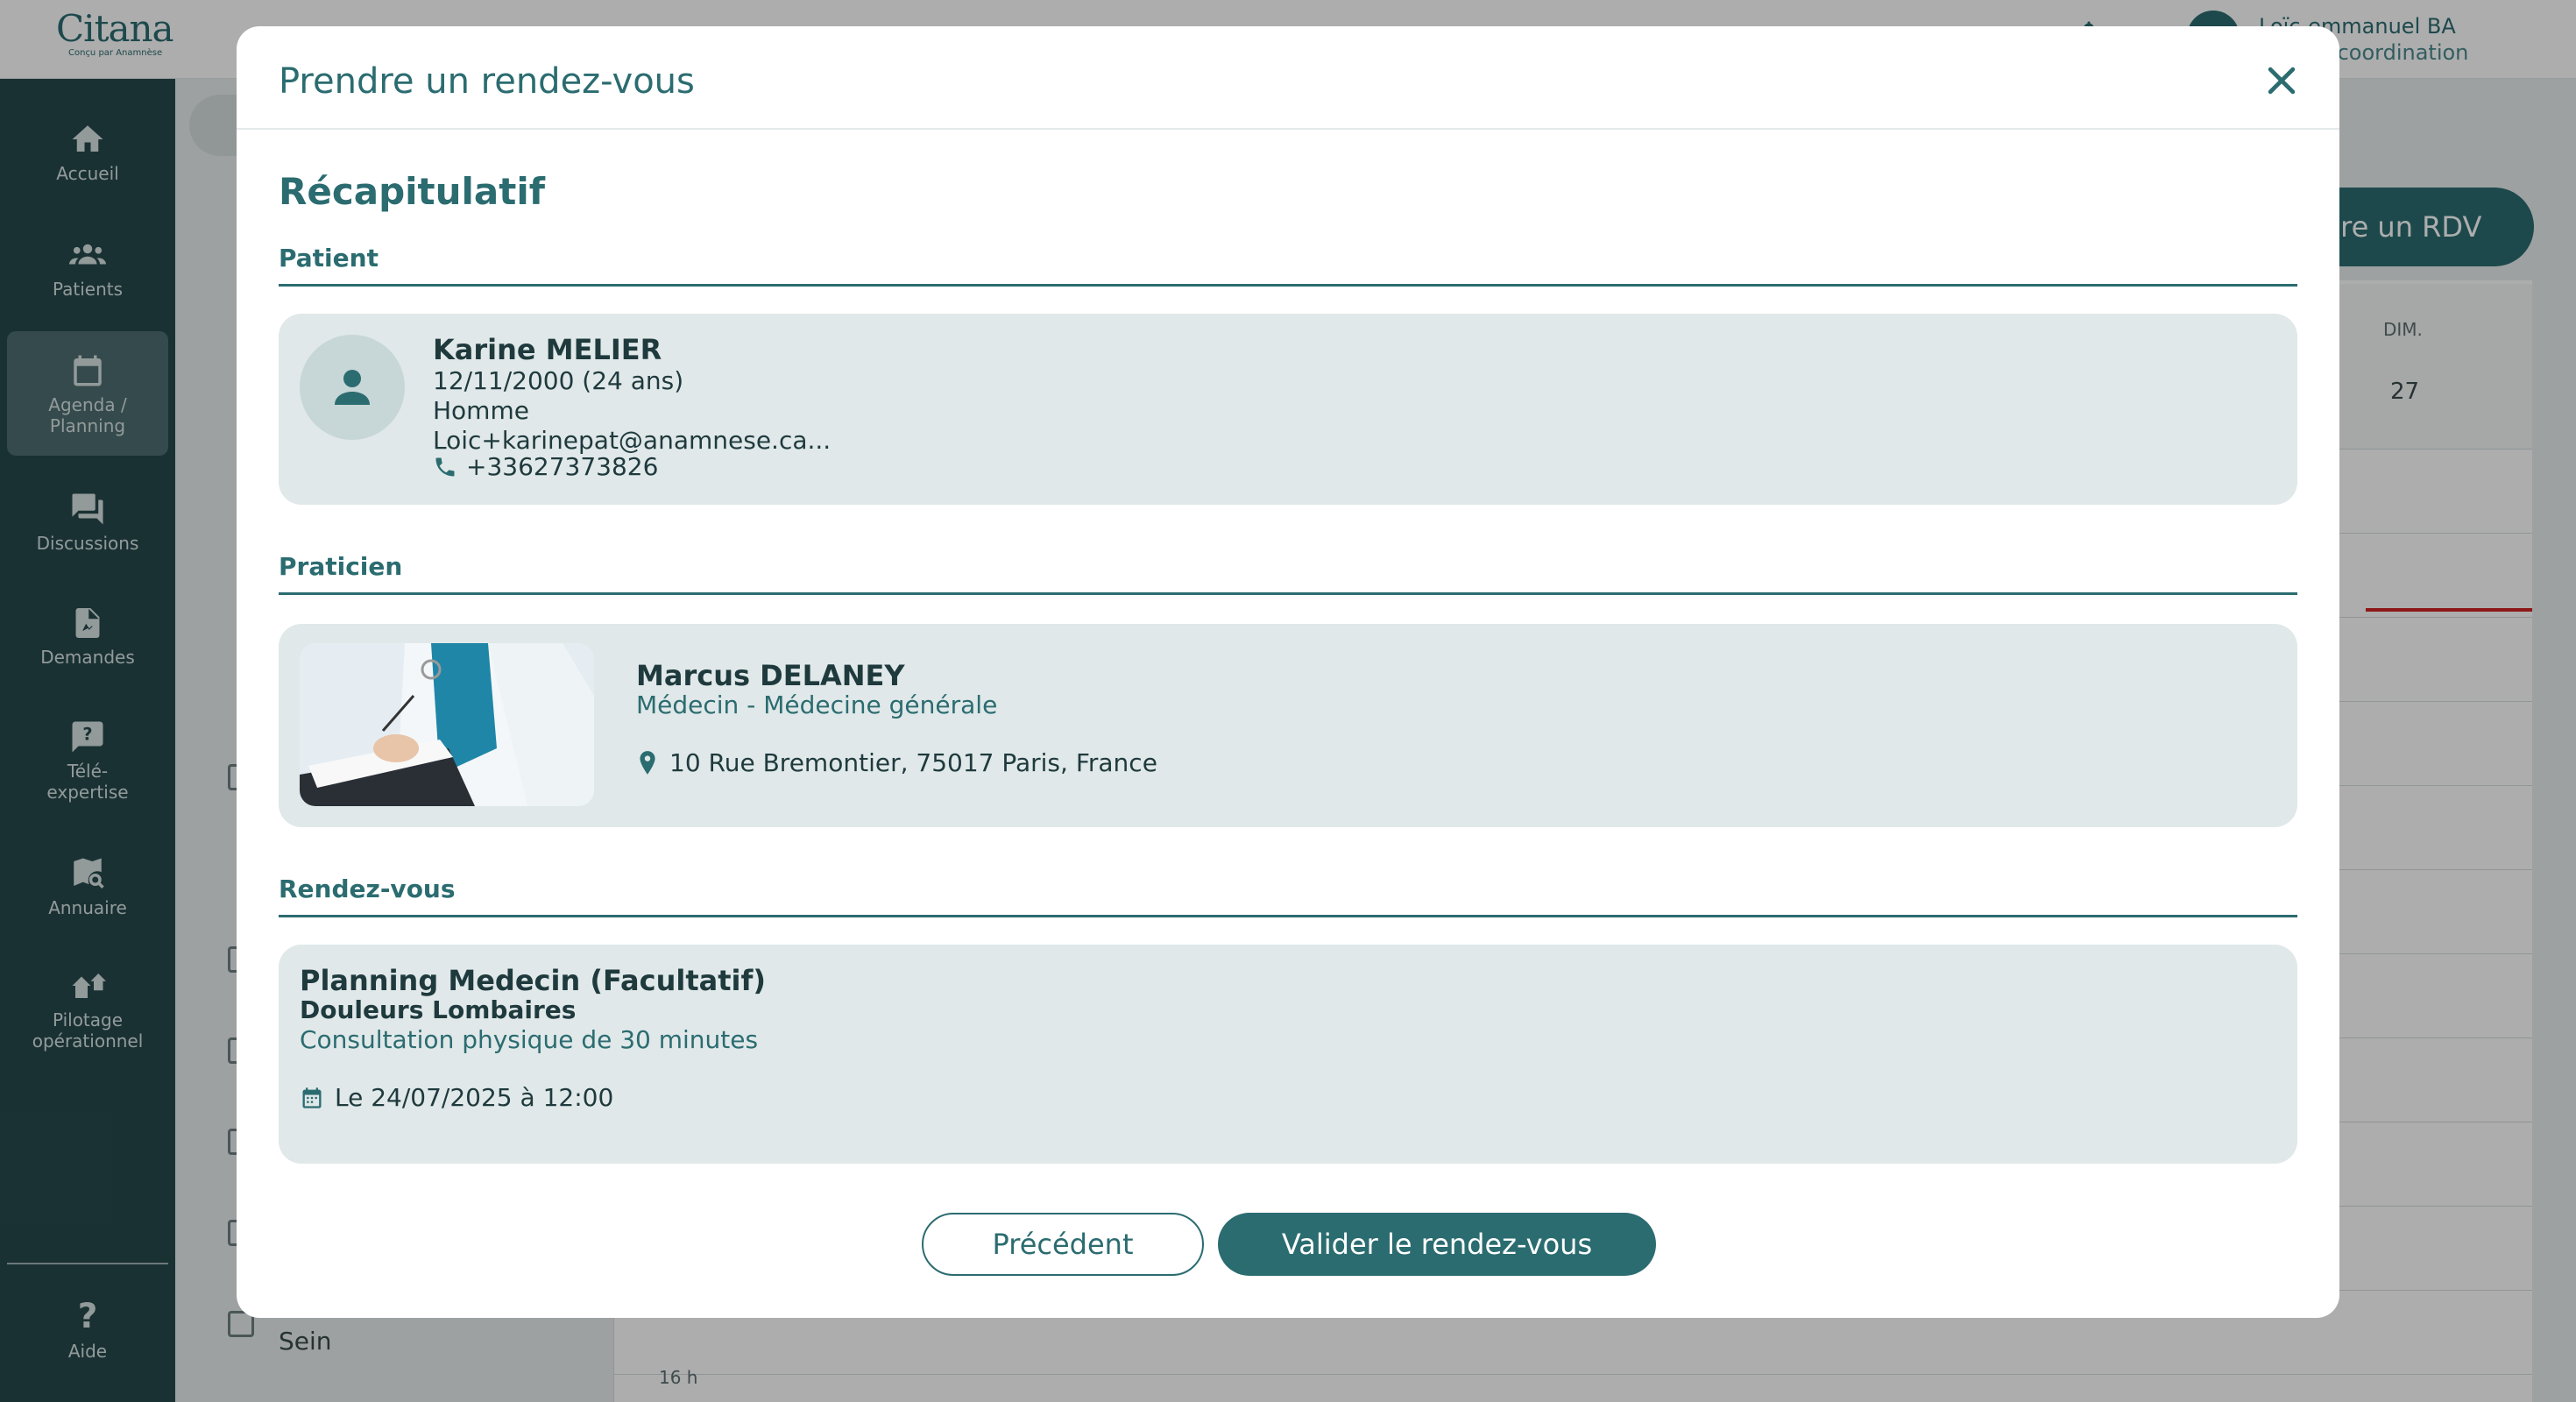  I want to click on phone-icon, so click(445, 466).